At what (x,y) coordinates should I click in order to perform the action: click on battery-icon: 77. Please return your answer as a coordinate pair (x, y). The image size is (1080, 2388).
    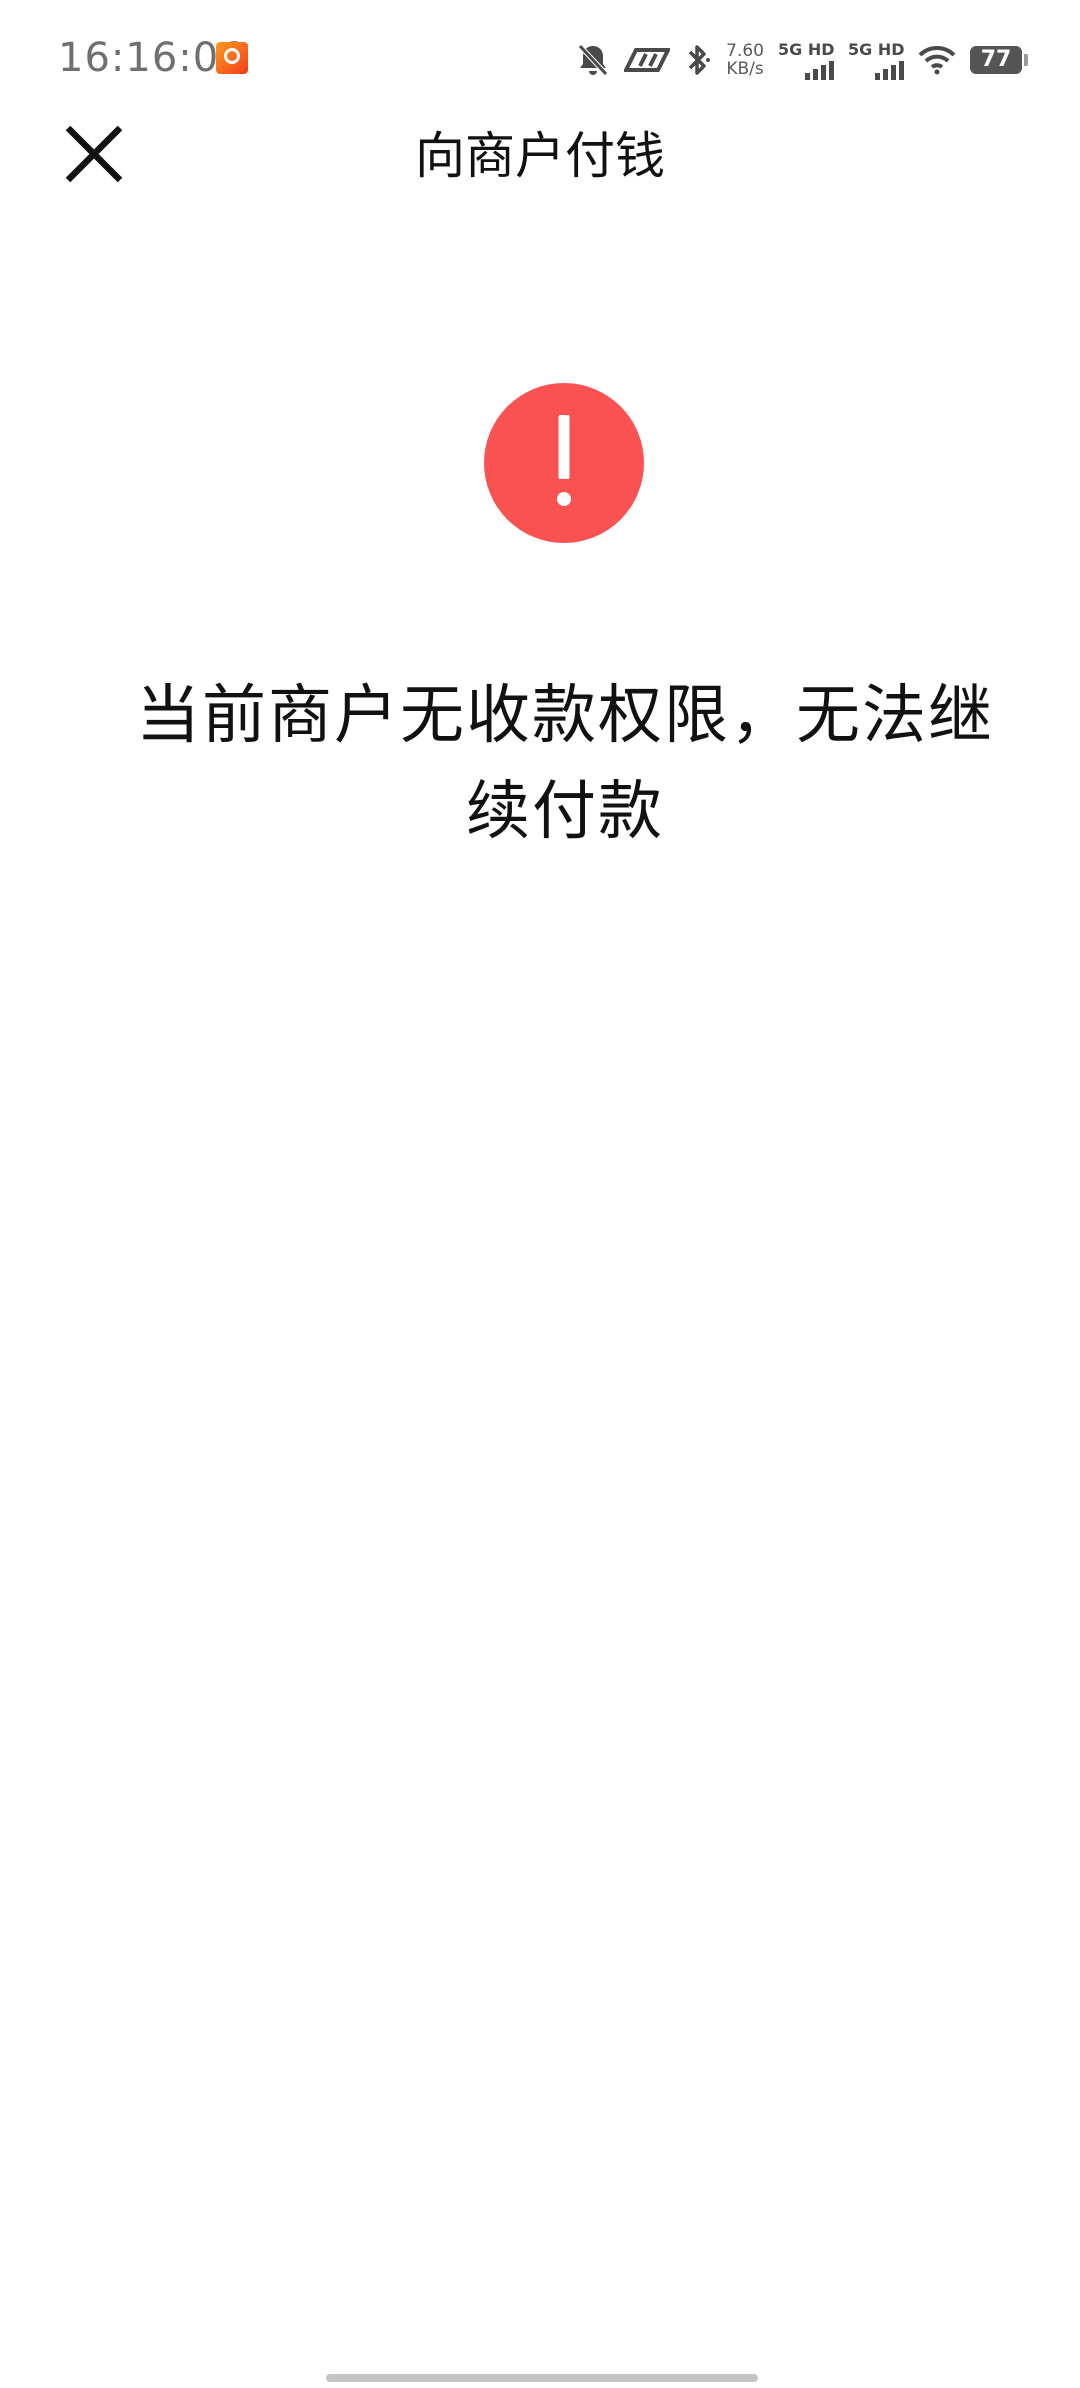
    Looking at the image, I should click on (999, 60).